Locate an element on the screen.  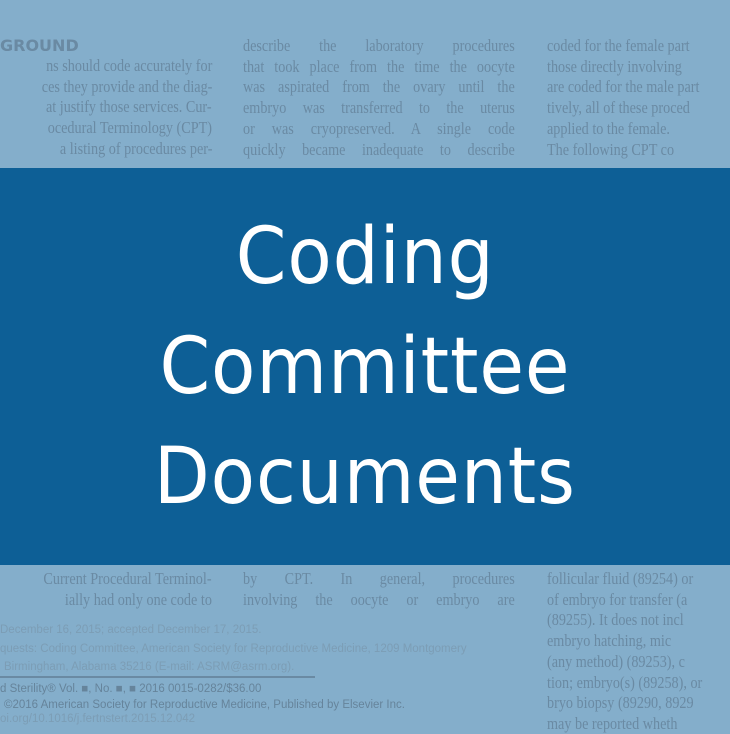
document-text-line: tively, all of these proced is located at coordinates (618, 108).